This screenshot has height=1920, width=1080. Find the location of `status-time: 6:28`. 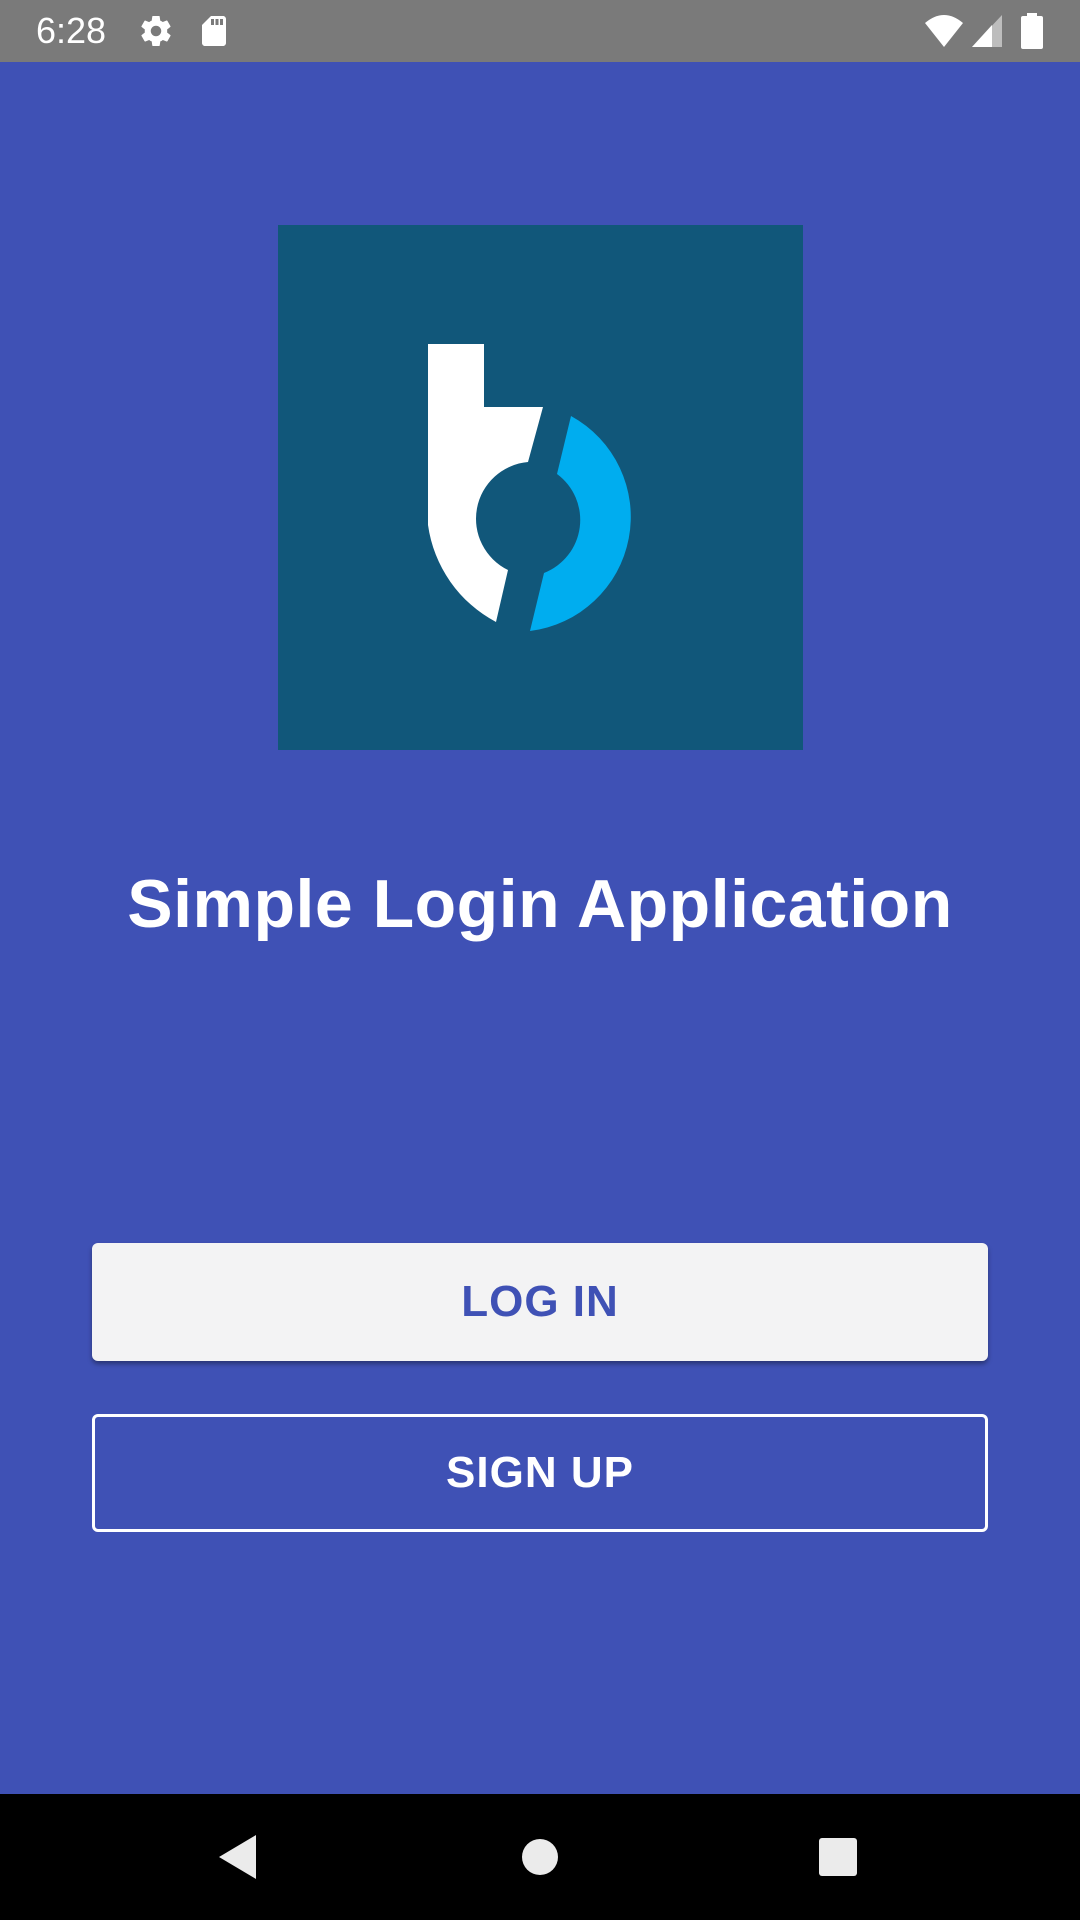

status-time: 6:28 is located at coordinates (71, 30).